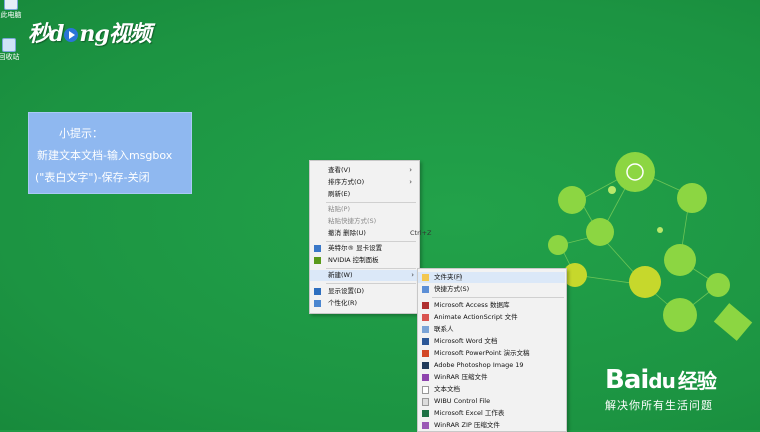 The width and height of the screenshot is (760, 432). I want to click on tip-line-1: 新建文本文档-输入msgbox, so click(105, 155).